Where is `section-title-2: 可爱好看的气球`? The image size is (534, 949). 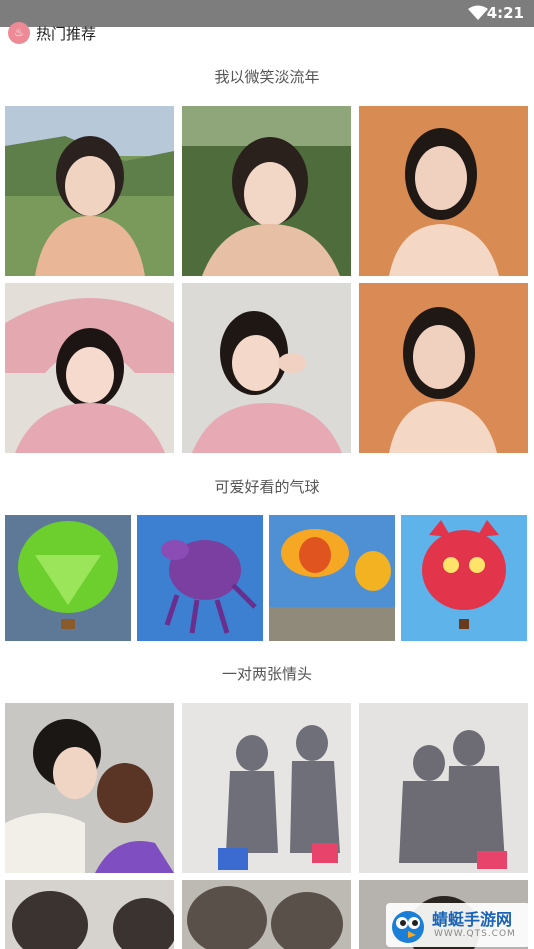
section-title-2: 可爱好看的气球 is located at coordinates (267, 487).